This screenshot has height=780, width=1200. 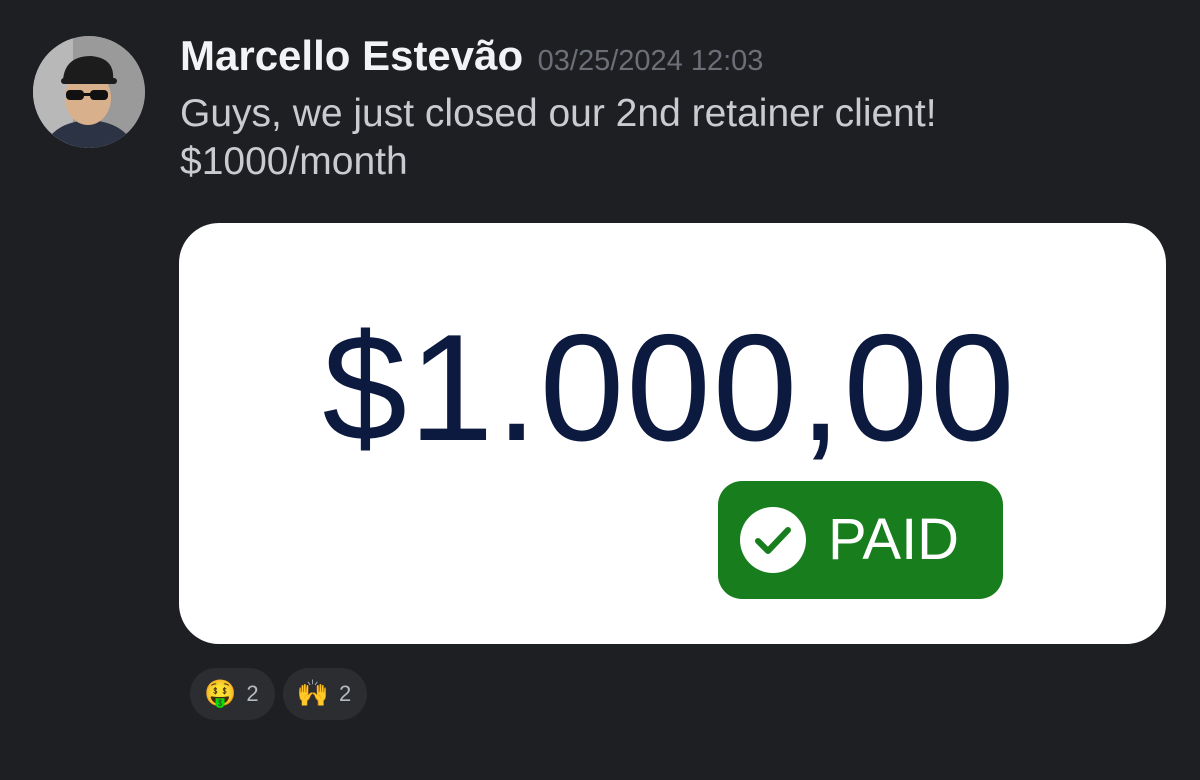 I want to click on reaction-money-mouth: 🤑 2, so click(x=232, y=694).